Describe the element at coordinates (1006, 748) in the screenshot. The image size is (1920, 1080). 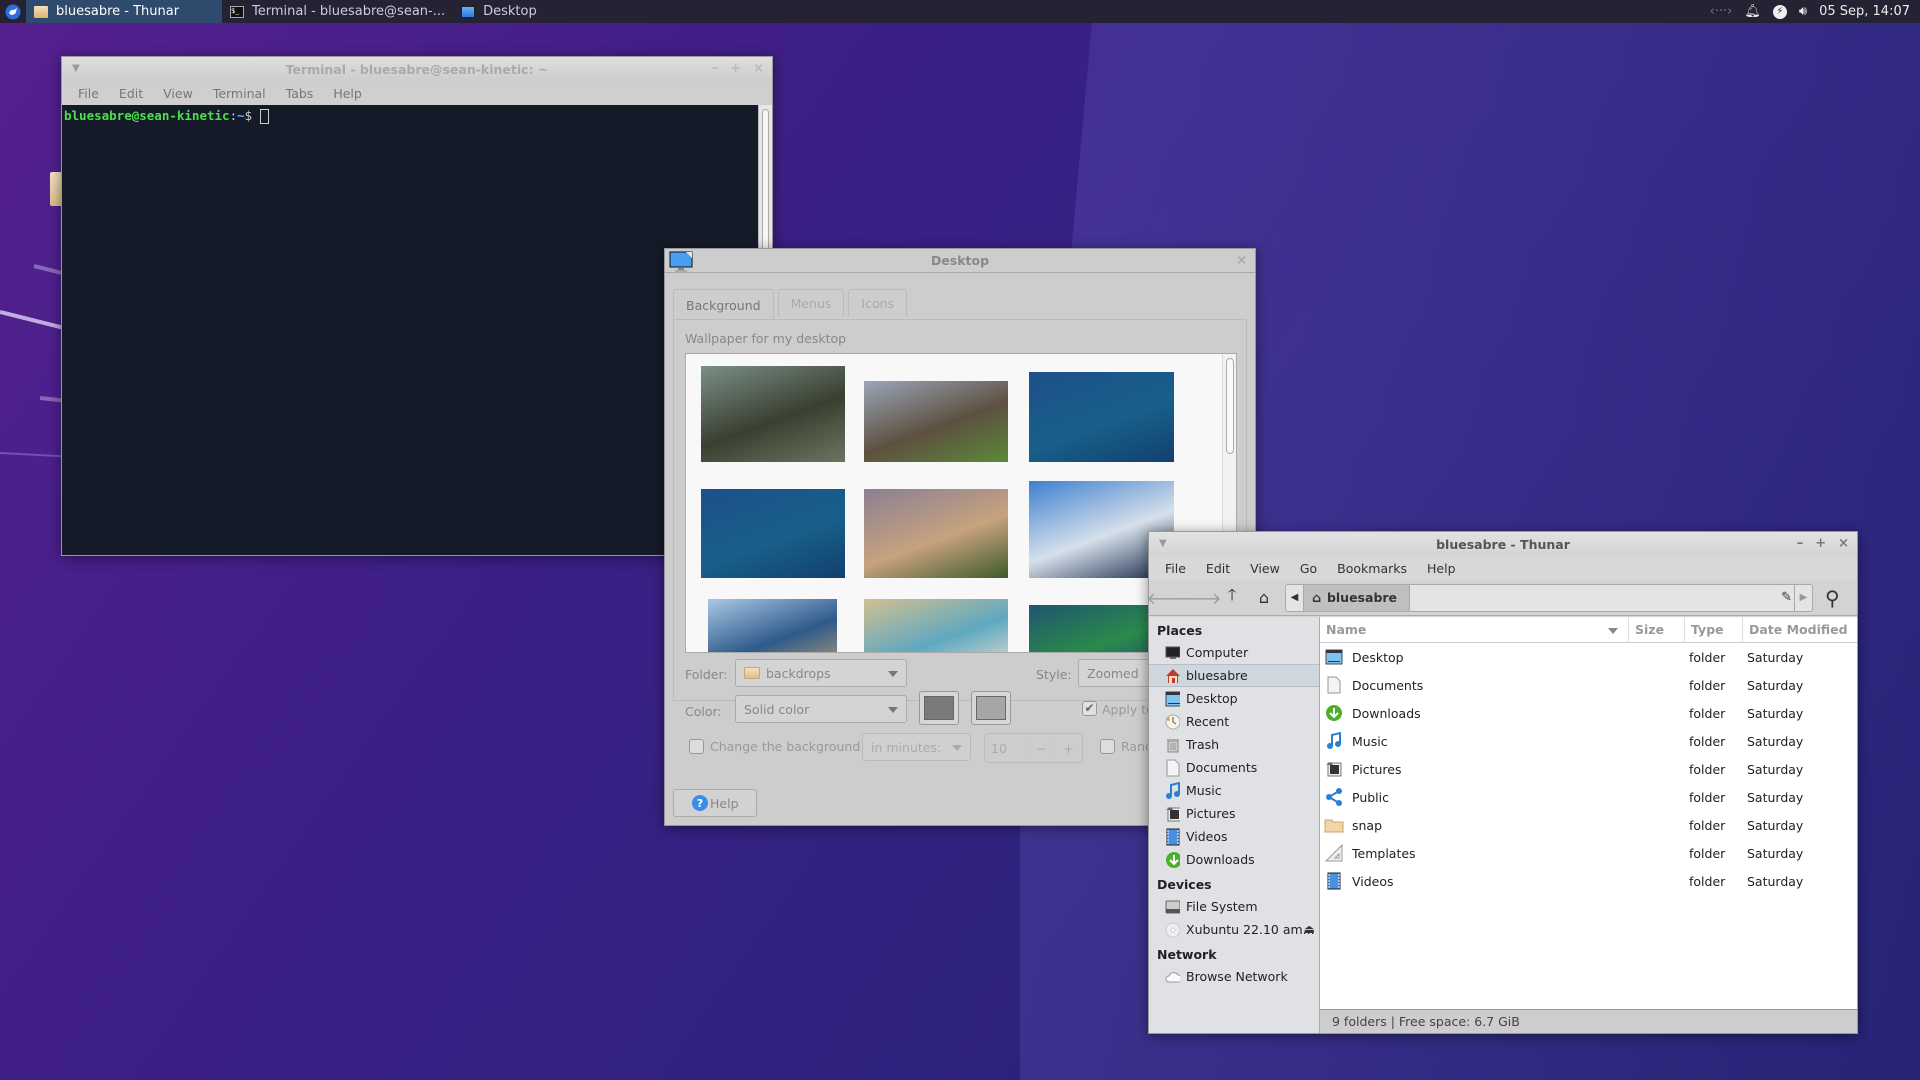
I see `interval-value: 10` at that location.